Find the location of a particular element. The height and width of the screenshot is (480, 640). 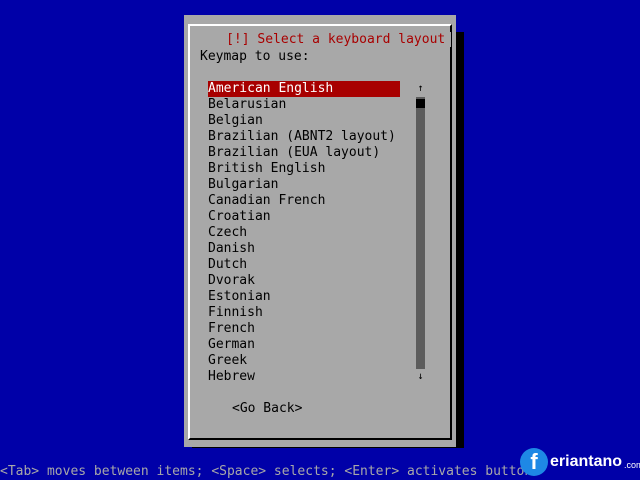

go-back-button: <Go Back> is located at coordinates (267, 409).